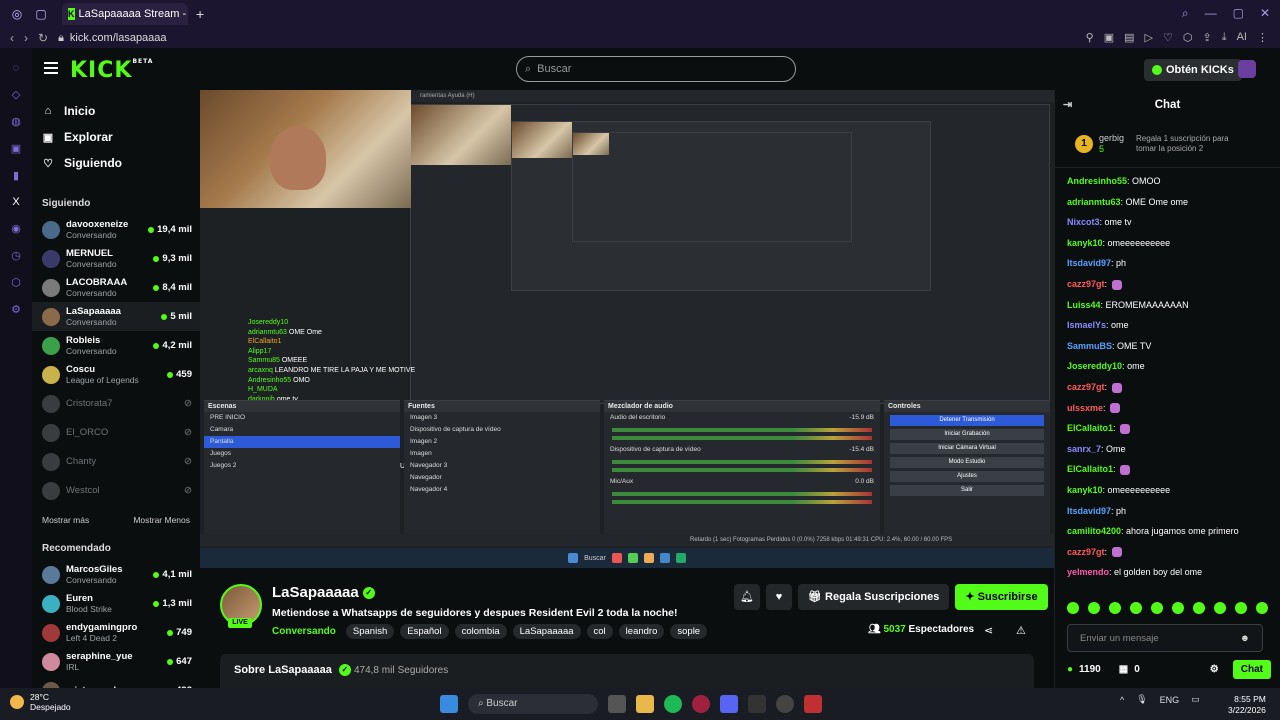 The width and height of the screenshot is (1280, 720). Describe the element at coordinates (747, 597) in the screenshot. I see `notifications-bell-button: 🔔︎` at that location.